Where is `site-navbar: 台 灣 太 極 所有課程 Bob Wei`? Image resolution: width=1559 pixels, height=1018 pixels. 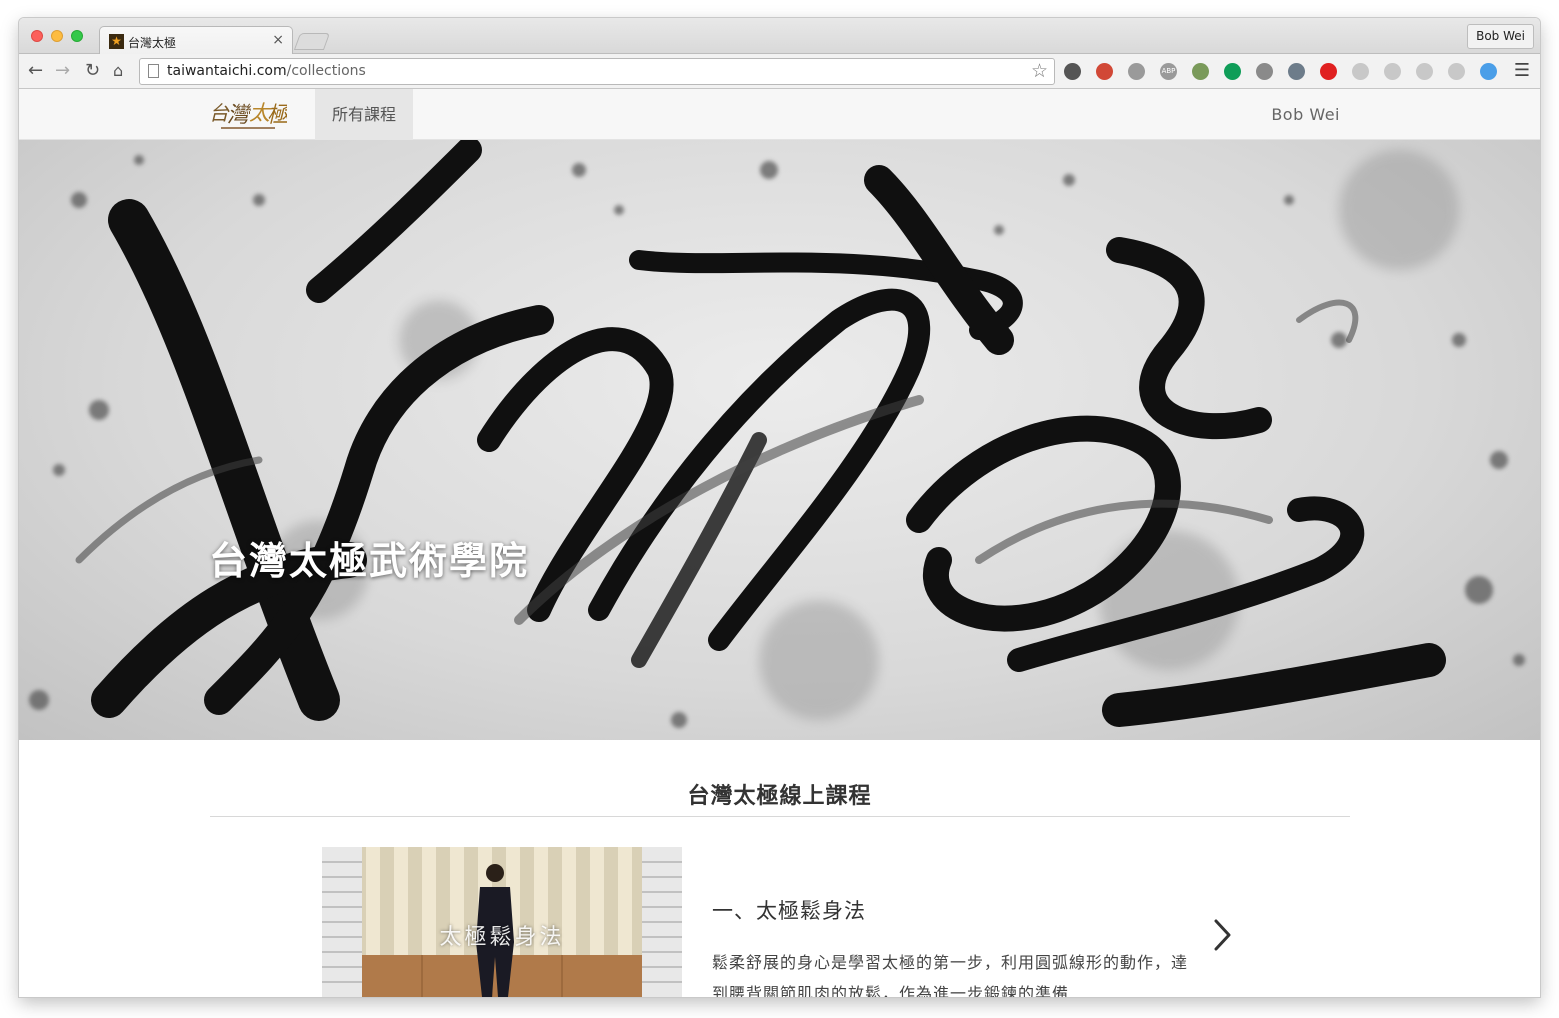 site-navbar: 台 灣 太 極 所有課程 Bob Wei is located at coordinates (779, 114).